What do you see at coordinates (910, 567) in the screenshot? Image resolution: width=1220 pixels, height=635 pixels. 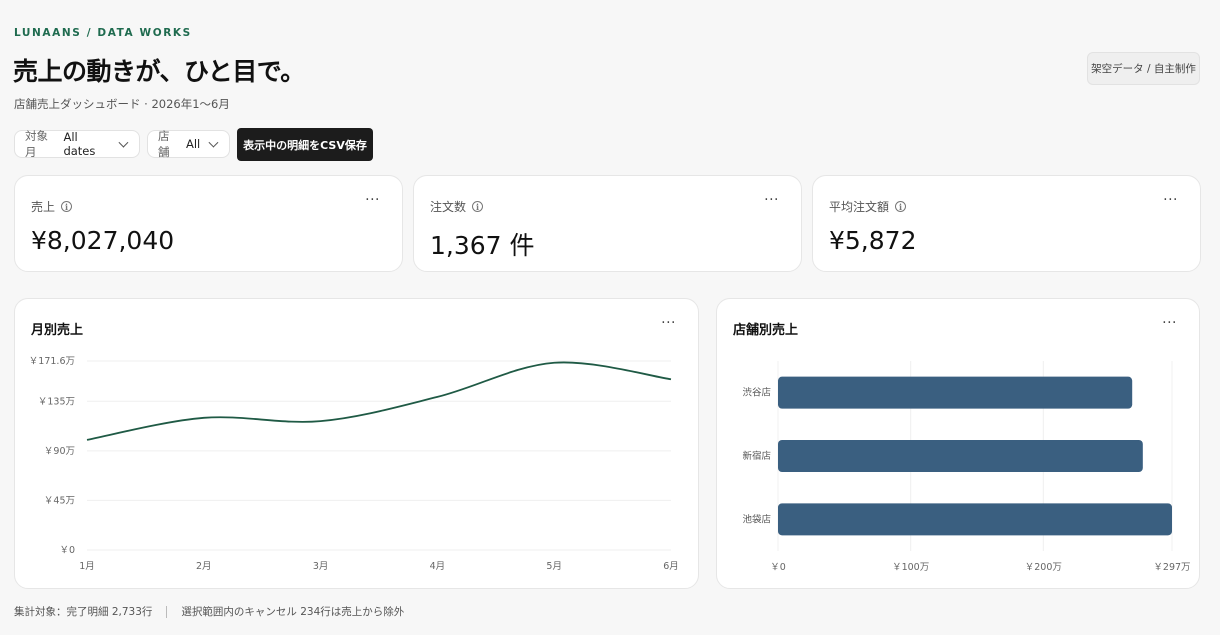 I see `x-tick-label: ￥100万` at bounding box center [910, 567].